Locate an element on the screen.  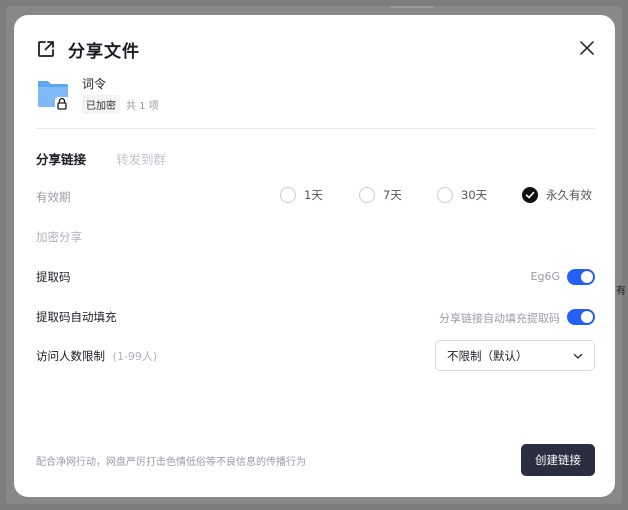
tab-share-link: 分享链接 is located at coordinates (61, 158).